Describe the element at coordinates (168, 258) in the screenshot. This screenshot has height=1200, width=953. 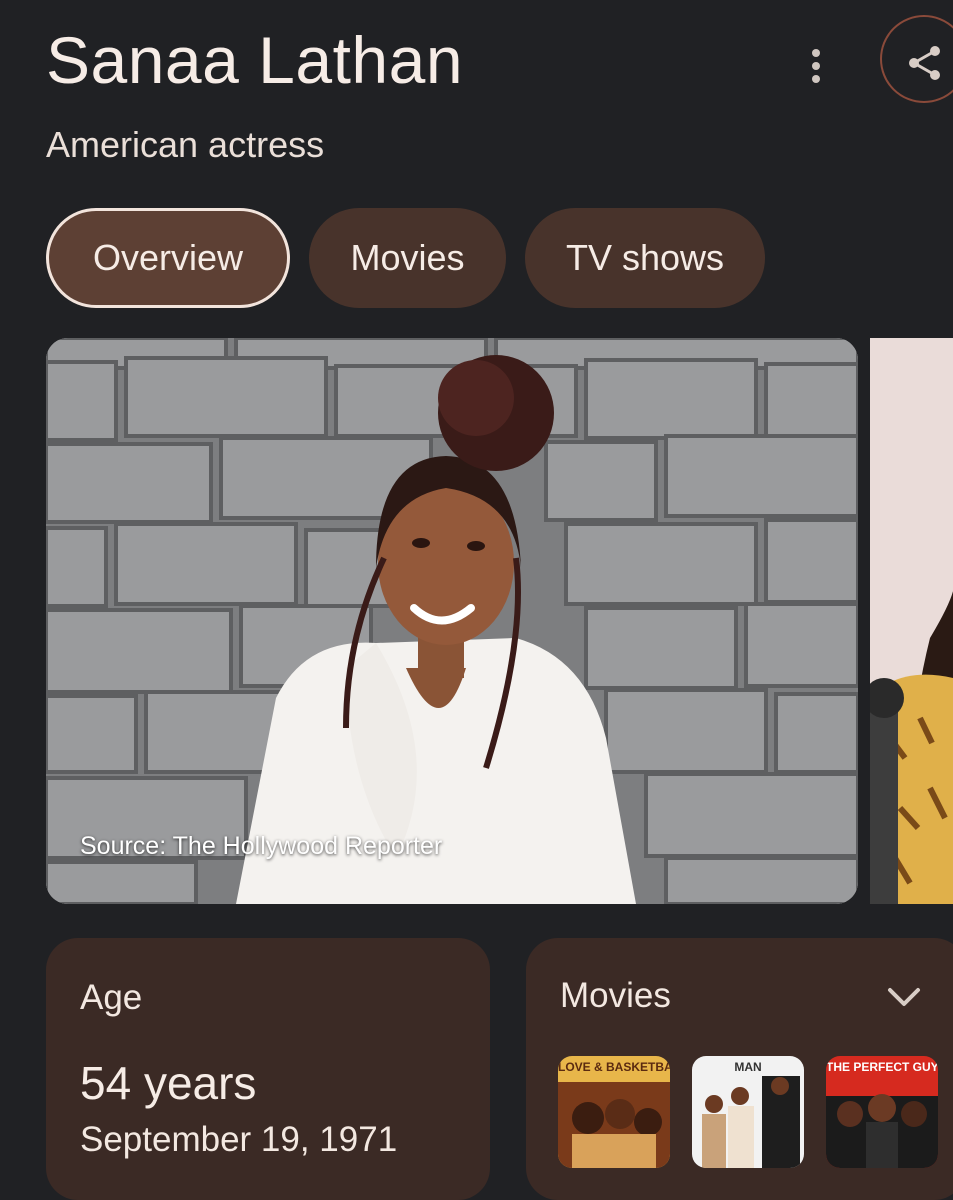
I see `tab-overview: Overview` at that location.